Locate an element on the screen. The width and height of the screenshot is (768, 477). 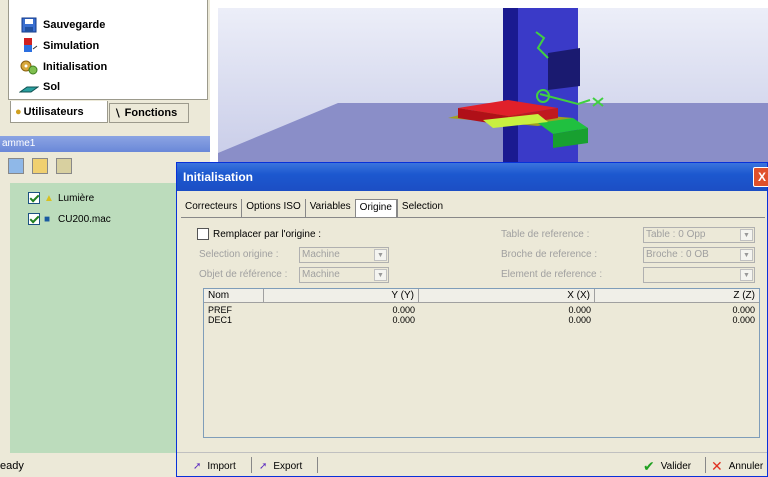
machine-icon: ■ is located at coordinates (47, 219).